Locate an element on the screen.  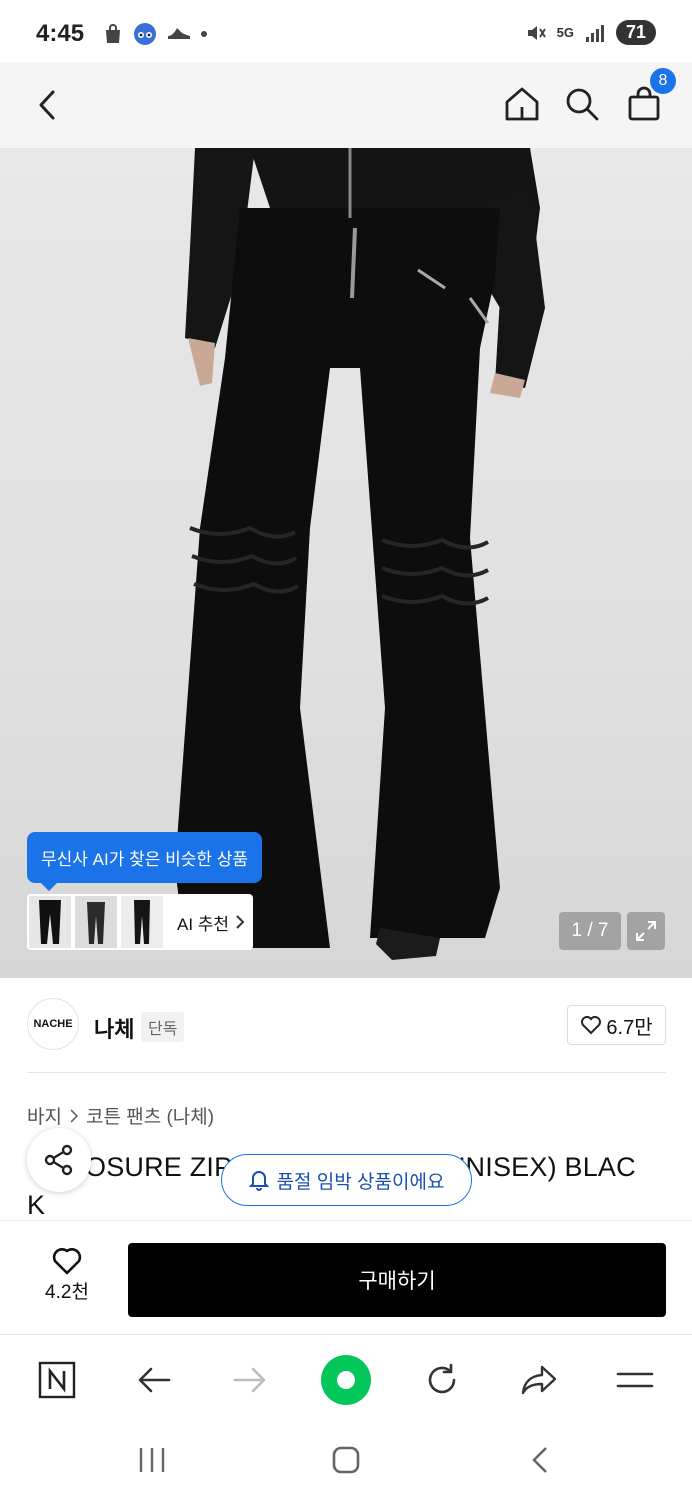
ai-recommend-label: AI 추천 is located at coordinates (203, 924).